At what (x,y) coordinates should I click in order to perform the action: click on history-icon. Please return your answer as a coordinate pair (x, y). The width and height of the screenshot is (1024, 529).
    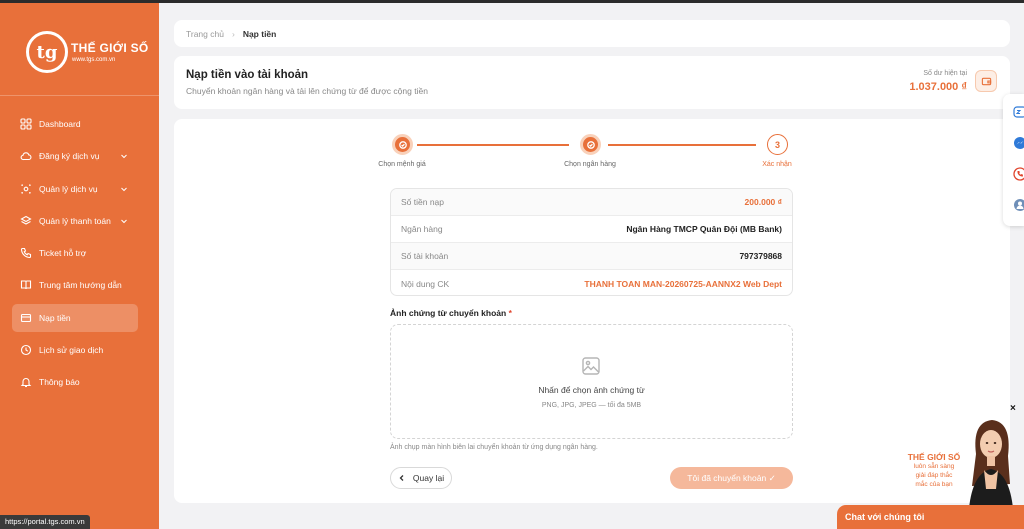
    Looking at the image, I should click on (26, 350).